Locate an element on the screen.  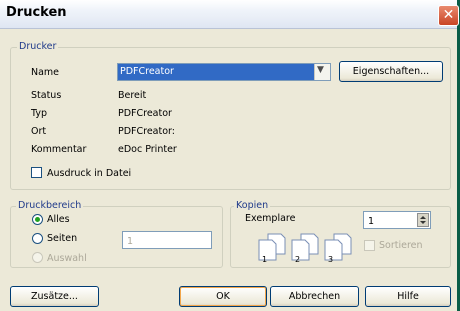
type-value: PDFCreator is located at coordinates (145, 113).